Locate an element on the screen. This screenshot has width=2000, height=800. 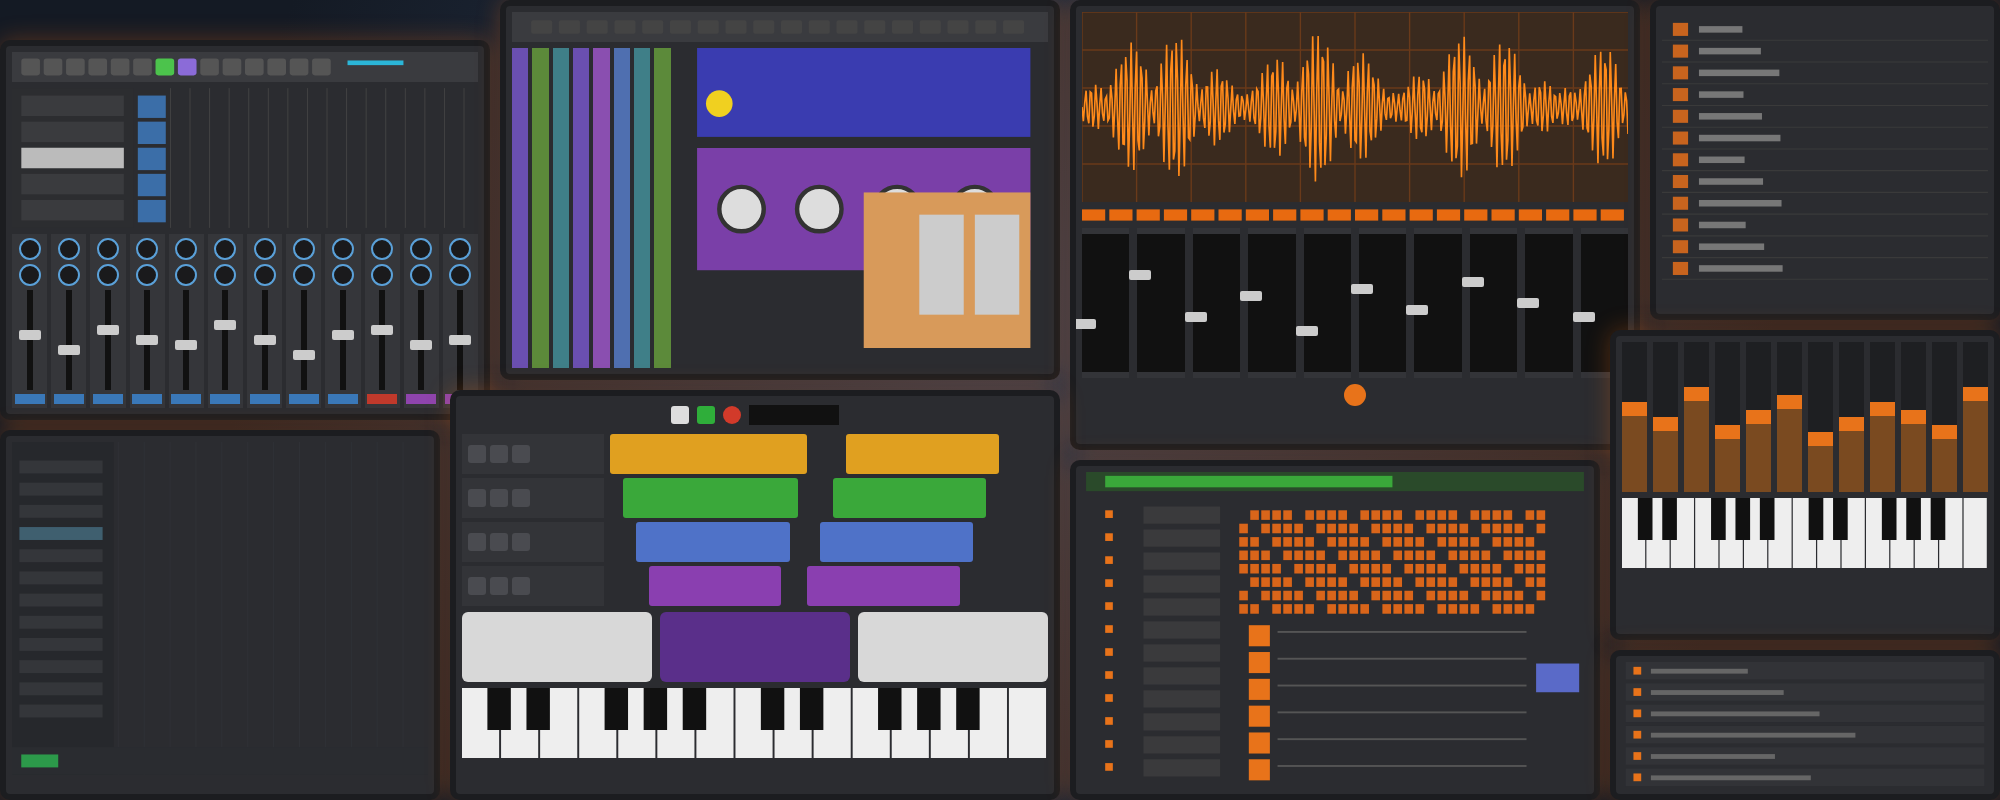
record-button is located at coordinates (732, 415).